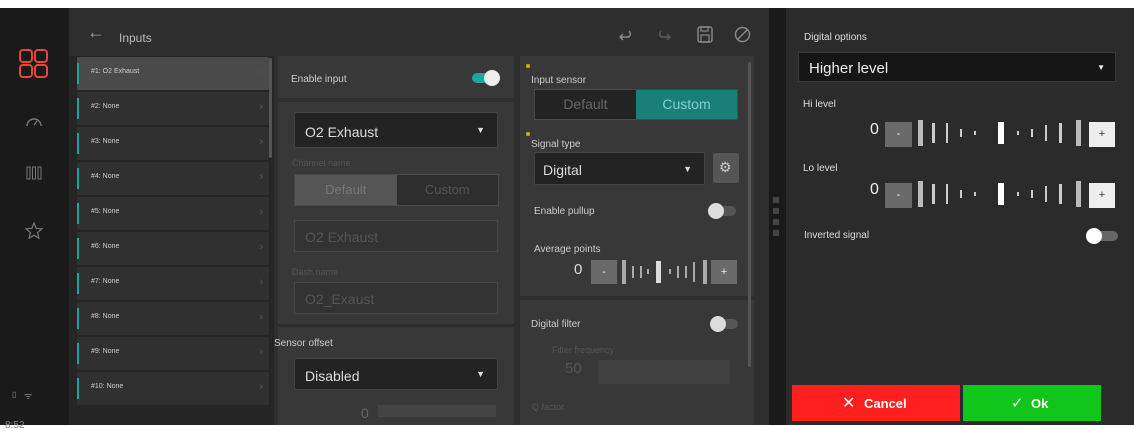  What do you see at coordinates (1102, 134) in the screenshot?
I see `hi-level-plus-button: +` at bounding box center [1102, 134].